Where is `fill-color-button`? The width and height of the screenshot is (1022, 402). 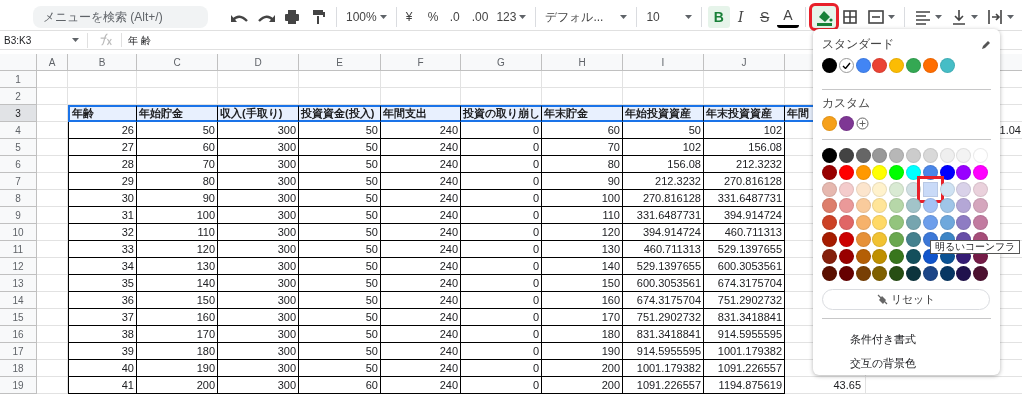 fill-color-button is located at coordinates (823, 17).